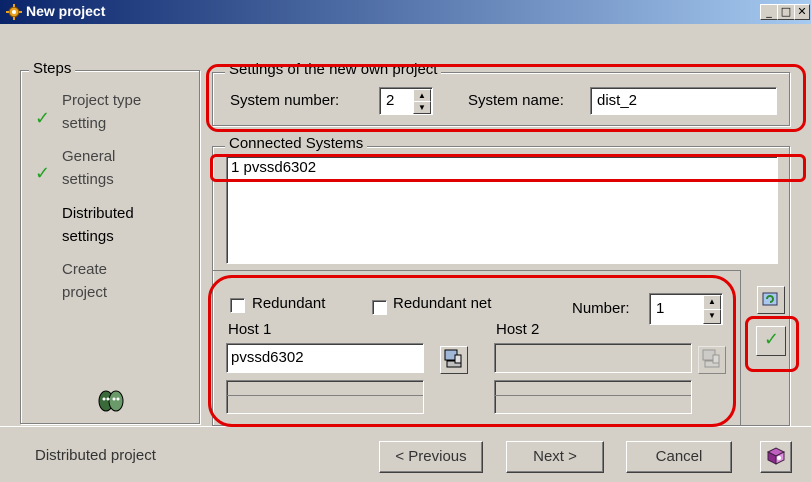  I want to click on system-number-stepper: 2 ▲ ▼, so click(406, 101).